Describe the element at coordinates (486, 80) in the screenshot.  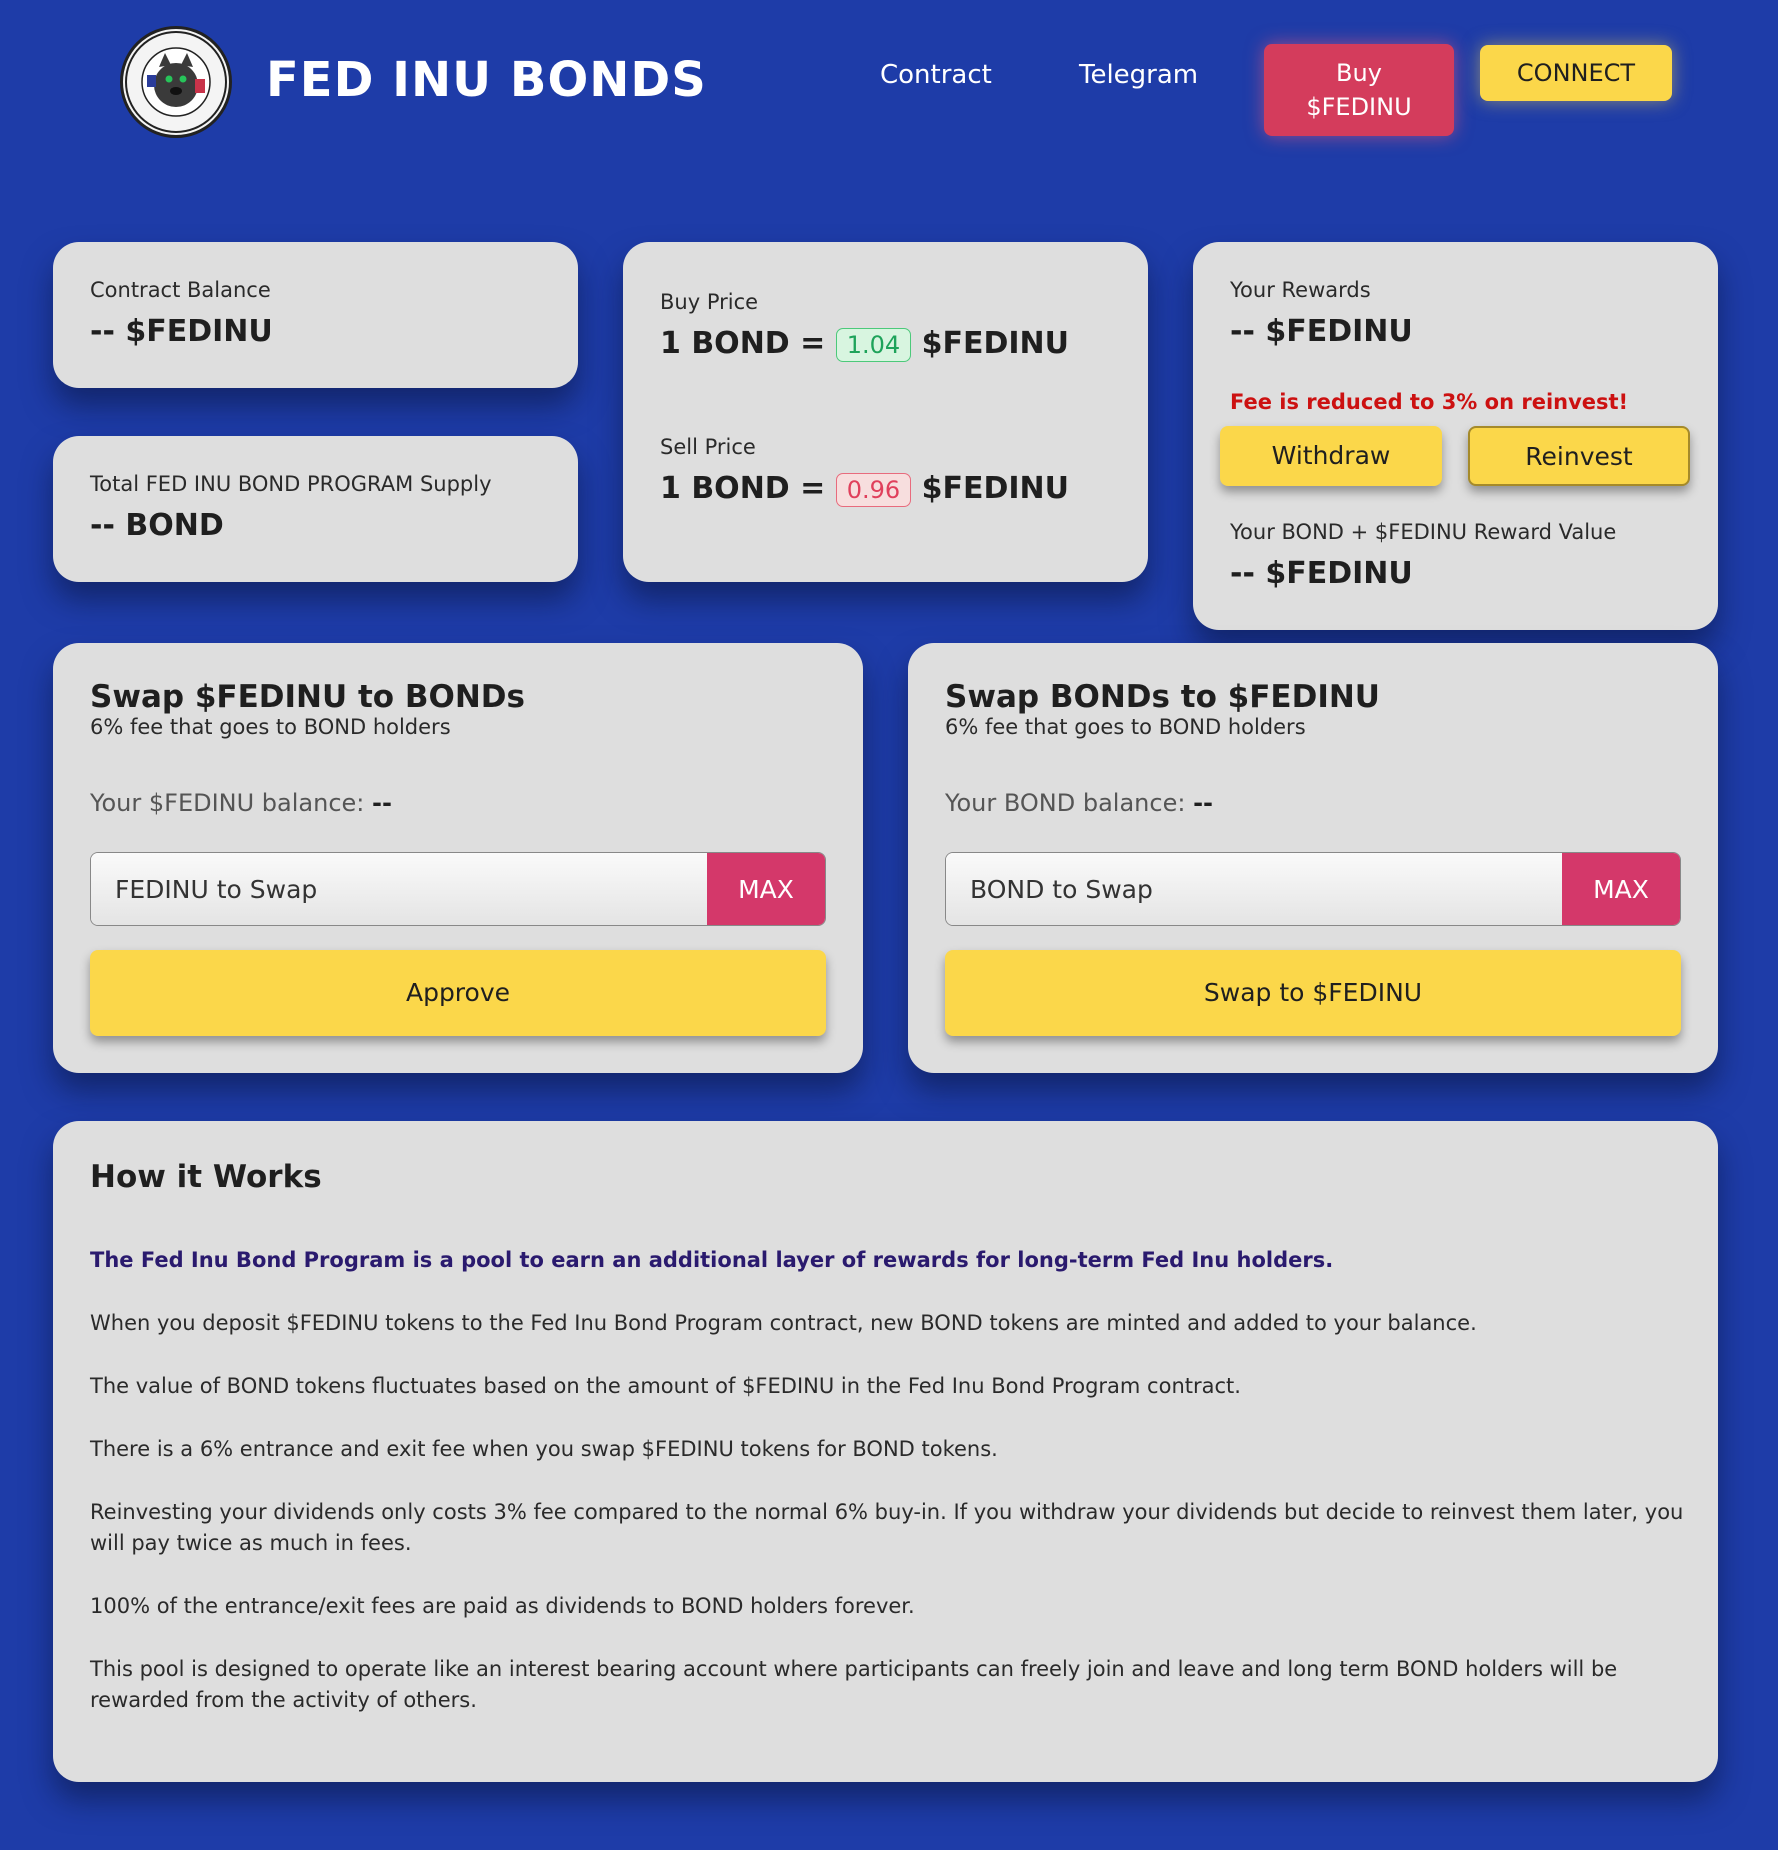
I see `brand-title: FED INU BONDS` at that location.